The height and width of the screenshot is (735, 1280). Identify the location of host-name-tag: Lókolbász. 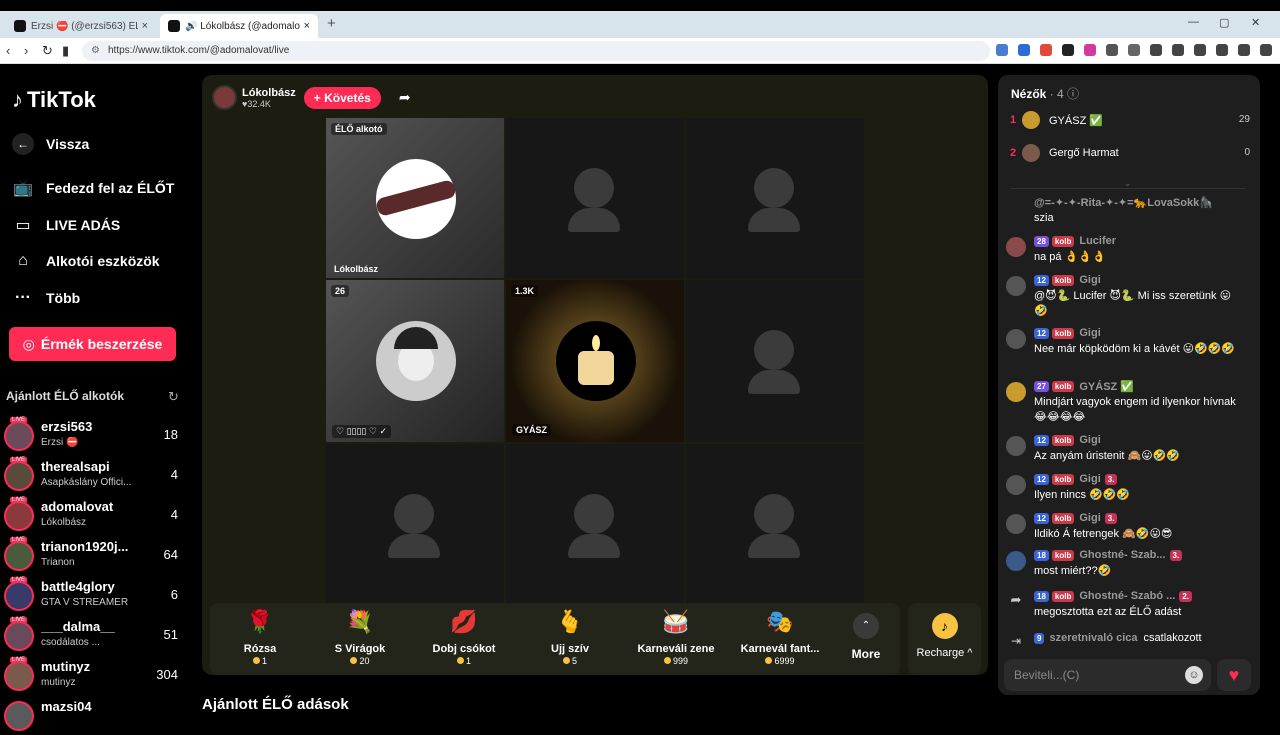
(356, 269).